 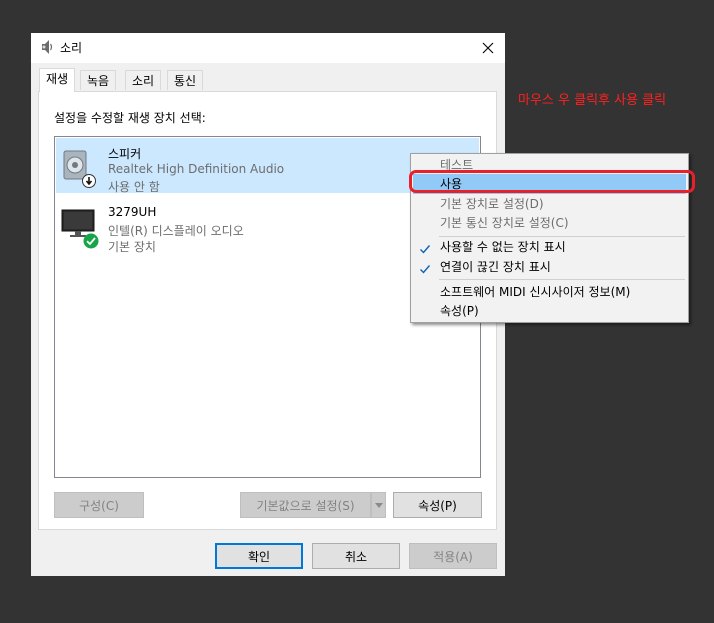 What do you see at coordinates (437, 505) in the screenshot?
I see `properties-button: 속성(P)` at bounding box center [437, 505].